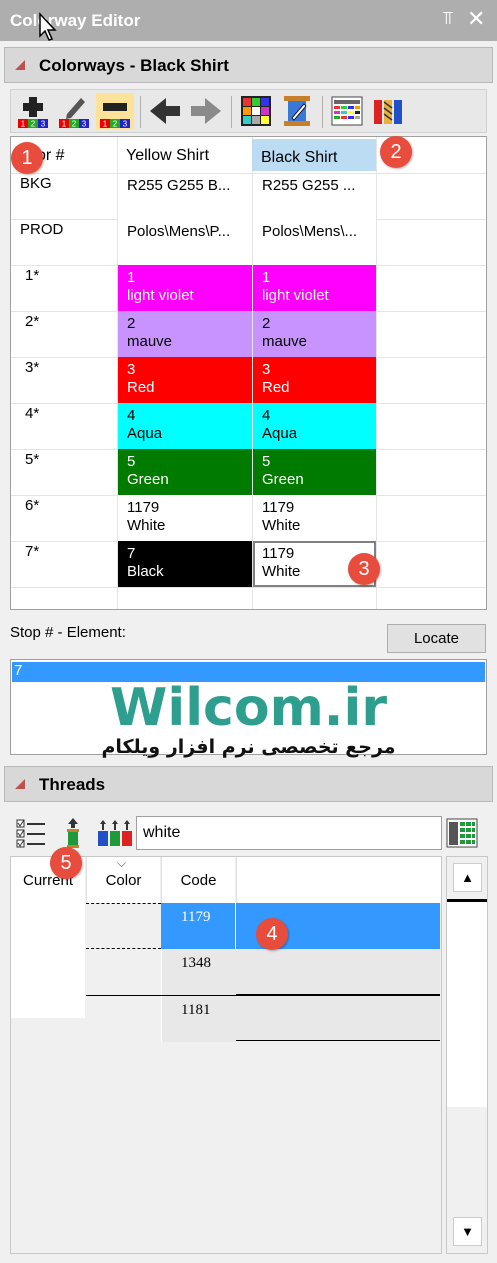  Describe the element at coordinates (476, 19) in the screenshot. I see `close-icon: ✕` at that location.